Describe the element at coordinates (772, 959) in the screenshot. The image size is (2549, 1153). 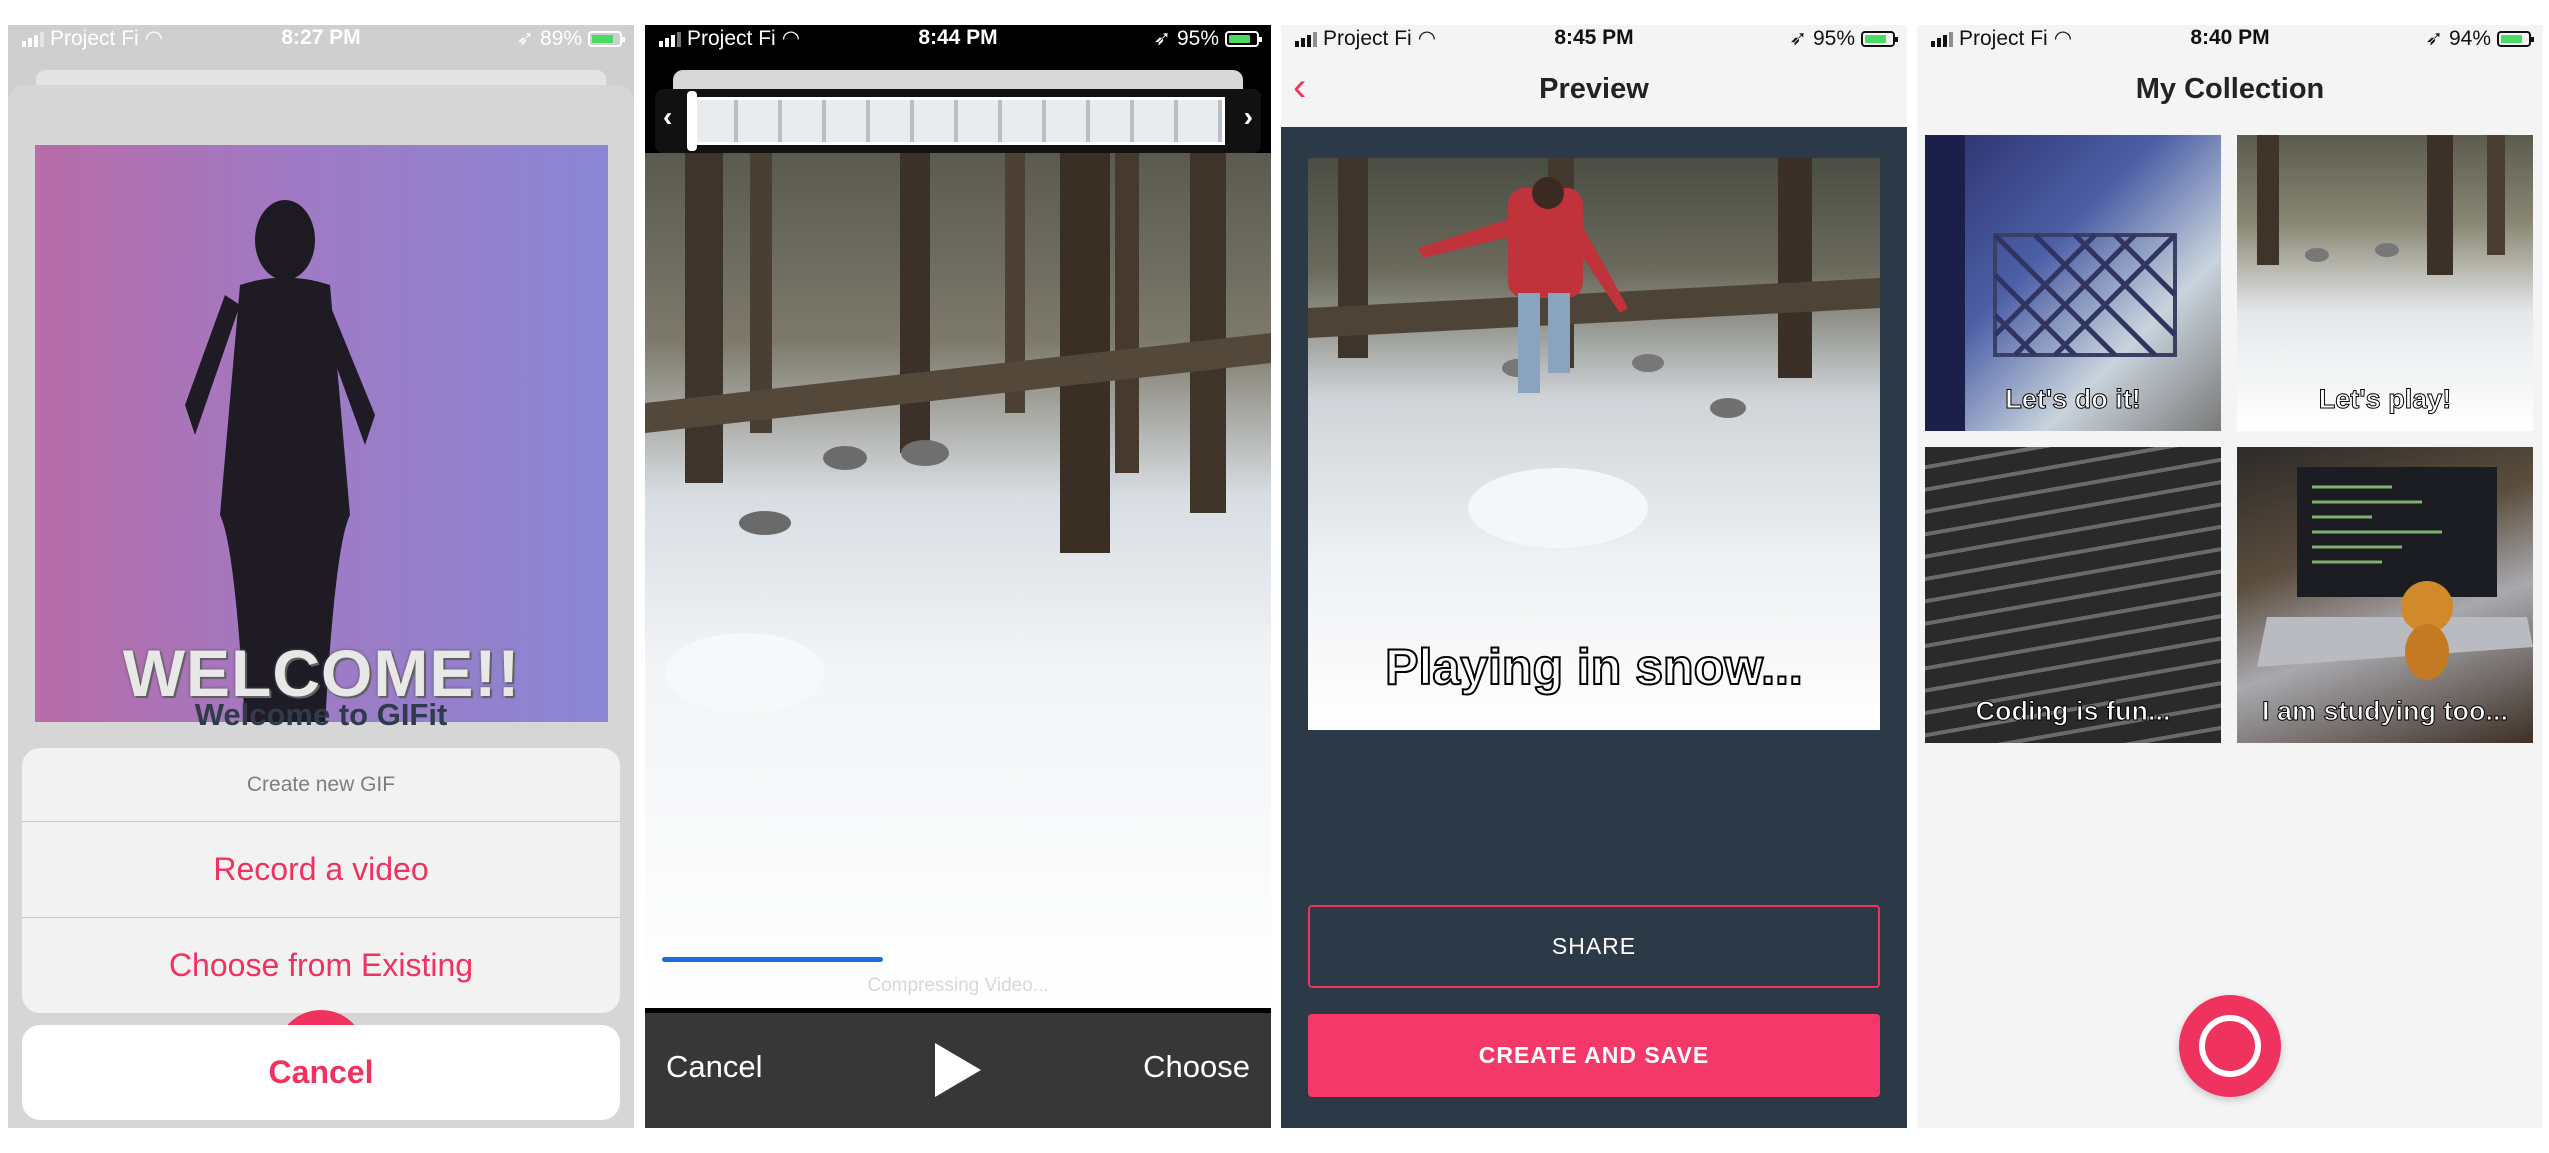
I see `compress-progress-fill` at that location.